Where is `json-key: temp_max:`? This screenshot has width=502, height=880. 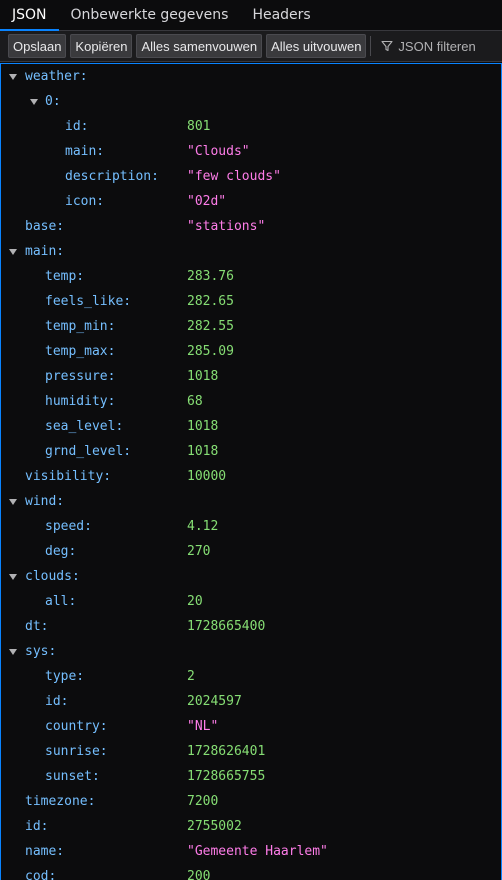
json-key: temp_max: is located at coordinates (80, 351).